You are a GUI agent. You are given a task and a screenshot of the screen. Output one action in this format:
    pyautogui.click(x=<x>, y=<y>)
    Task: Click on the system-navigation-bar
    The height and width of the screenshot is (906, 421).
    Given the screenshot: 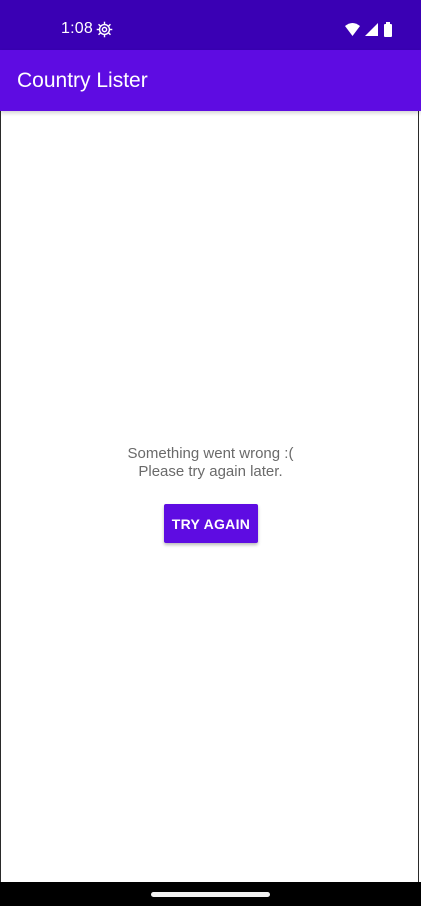 What is the action you would take?
    pyautogui.click(x=210, y=894)
    